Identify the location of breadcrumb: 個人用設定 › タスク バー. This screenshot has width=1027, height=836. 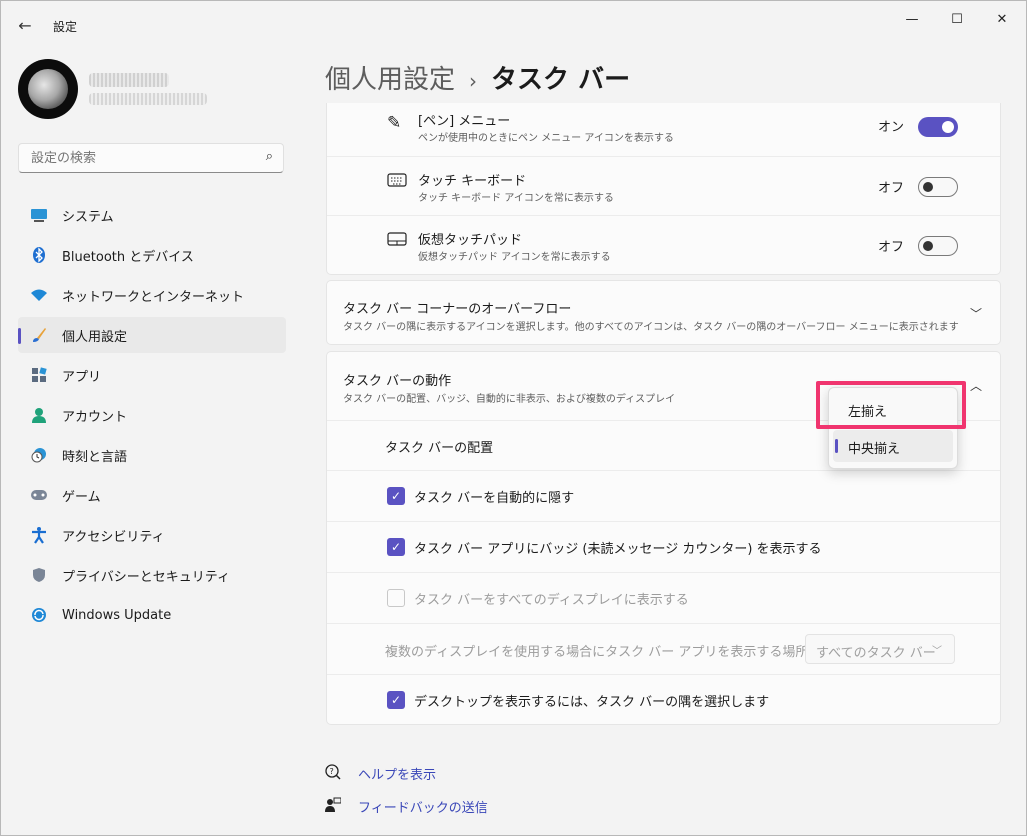
(477, 77).